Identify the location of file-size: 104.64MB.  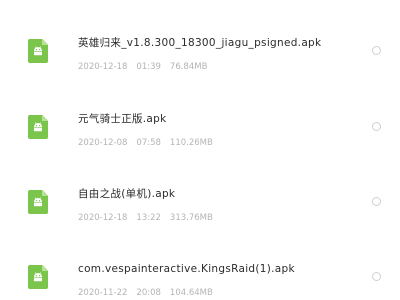
(191, 293).